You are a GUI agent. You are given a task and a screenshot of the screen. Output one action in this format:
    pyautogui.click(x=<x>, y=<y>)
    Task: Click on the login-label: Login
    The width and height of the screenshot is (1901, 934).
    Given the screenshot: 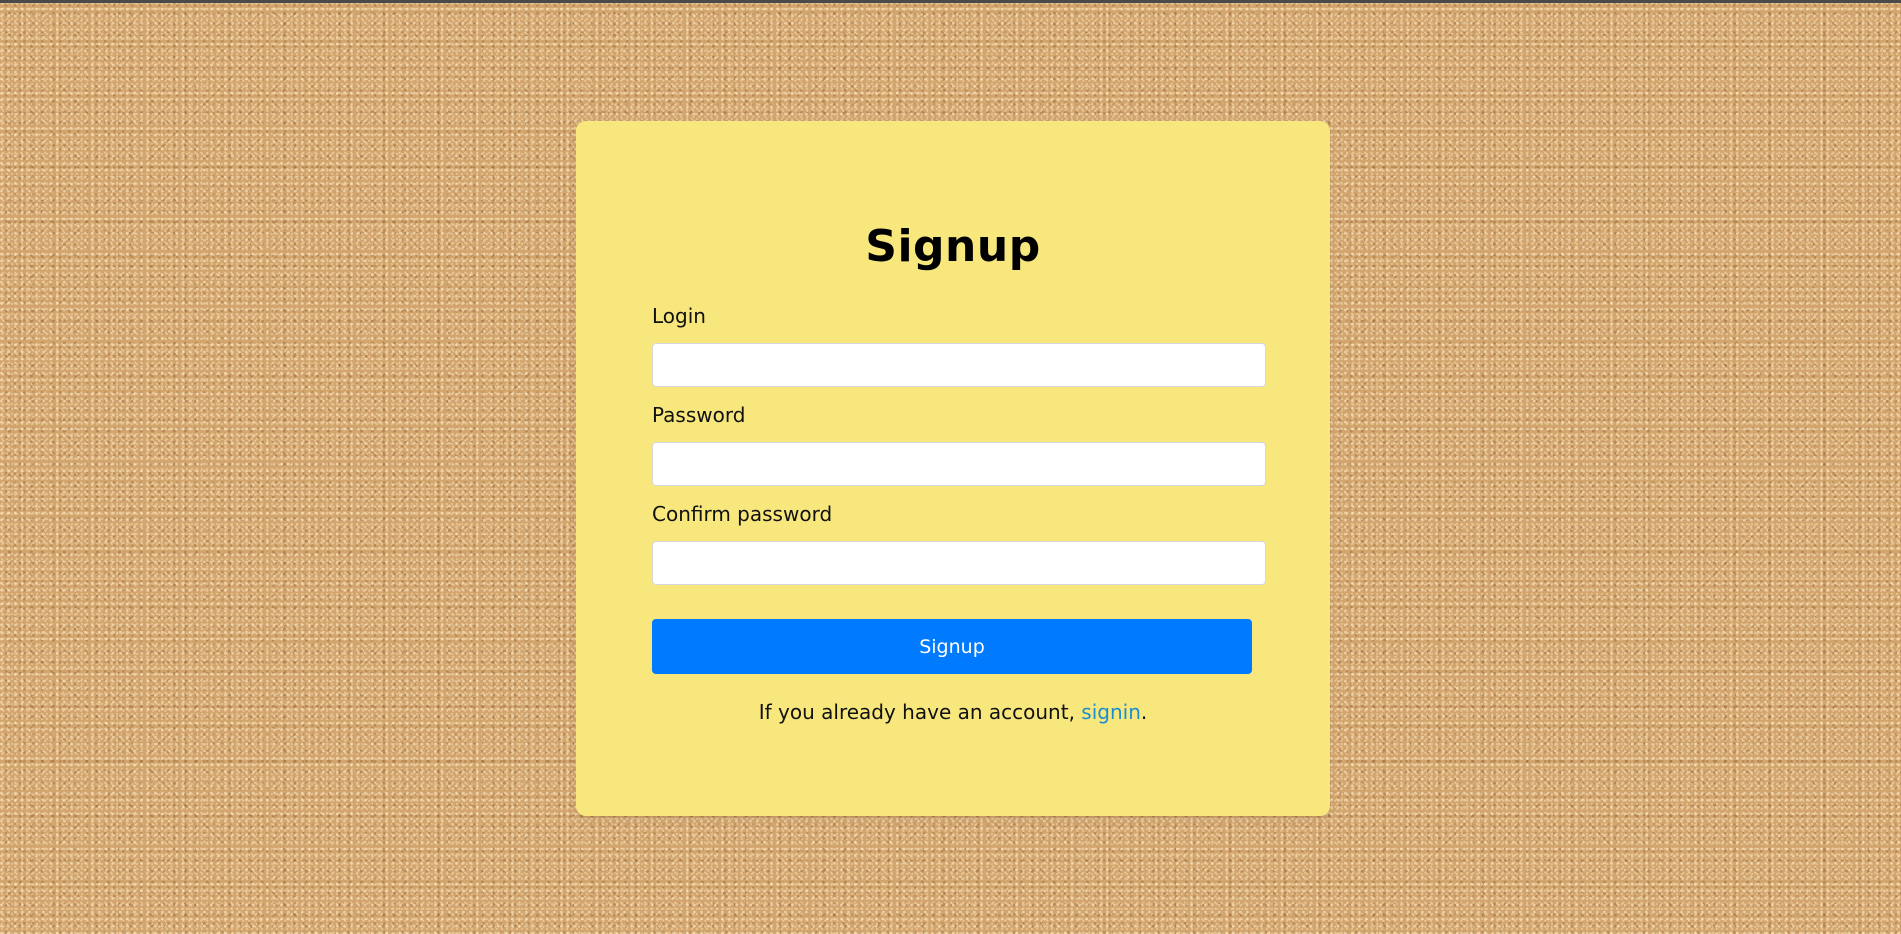 What is the action you would take?
    pyautogui.click(x=679, y=316)
    